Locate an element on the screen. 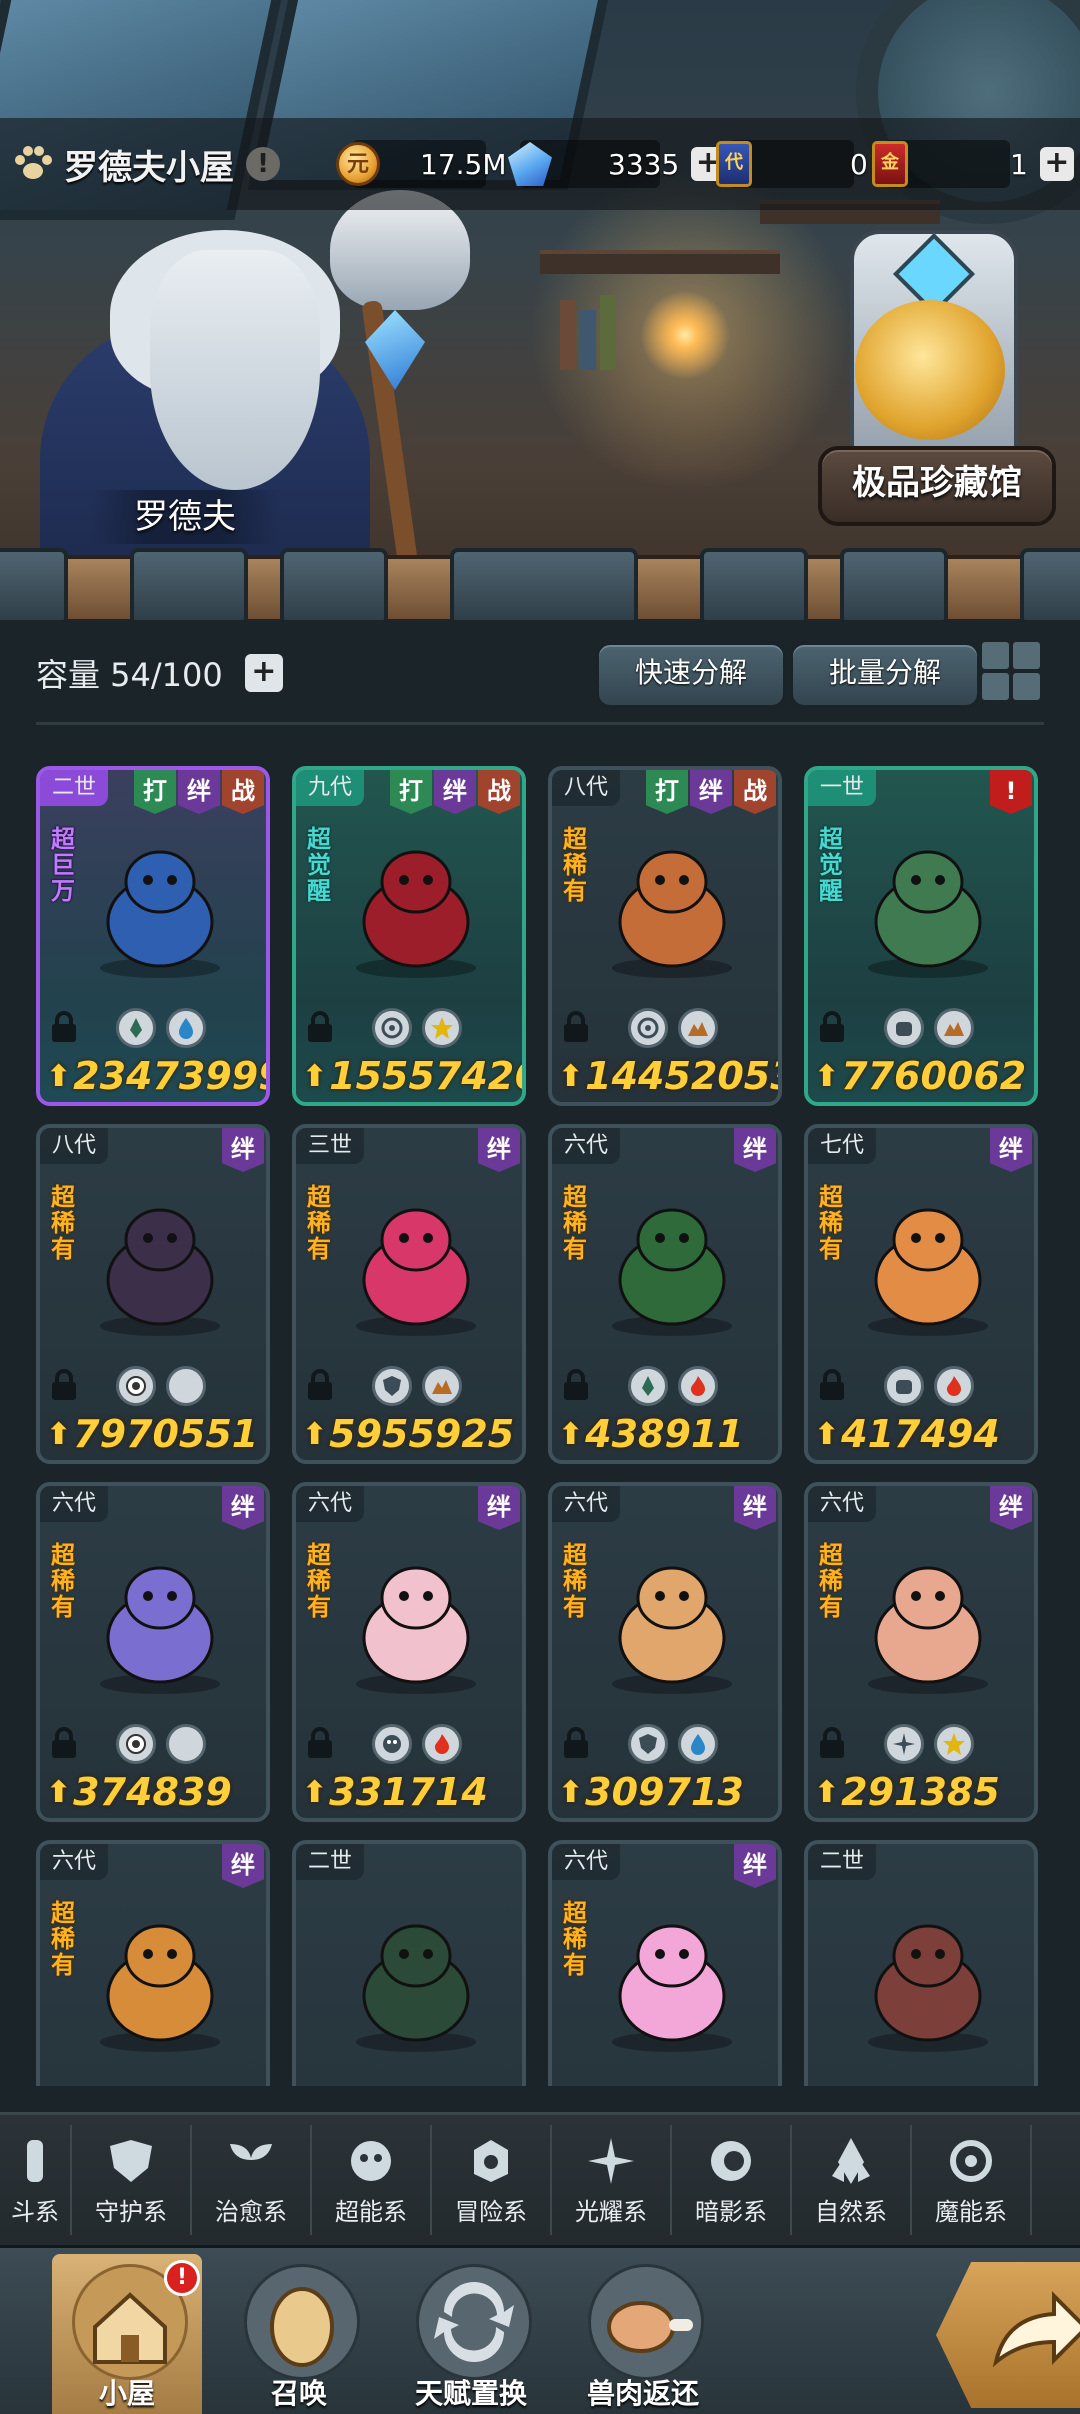 This screenshot has width=1080, height=2414. pet-power: ⬆ 15557426 is located at coordinates (414, 1076).